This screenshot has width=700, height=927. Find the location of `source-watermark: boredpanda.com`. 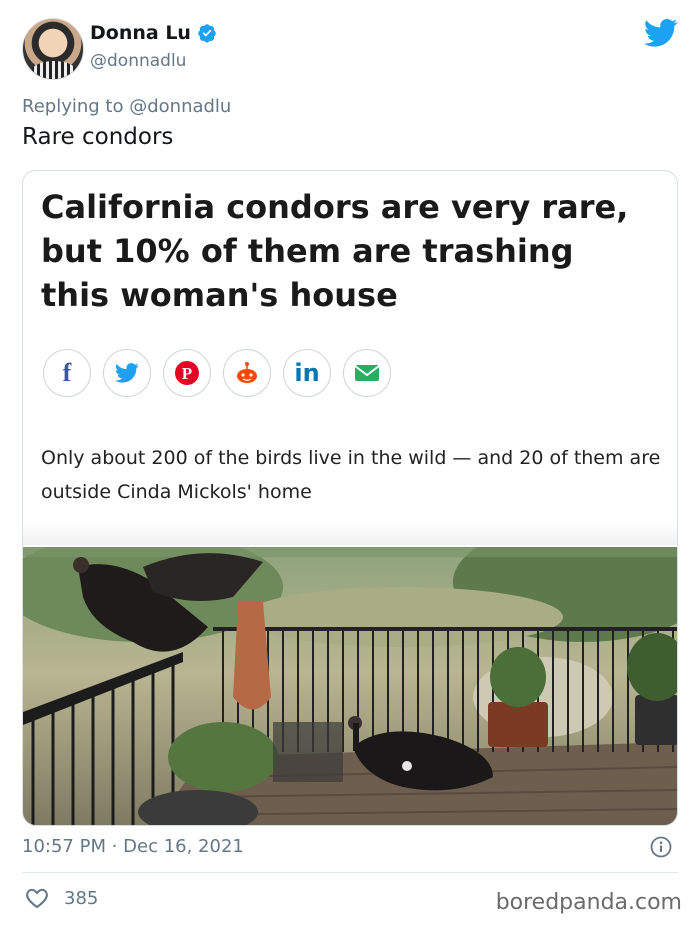

source-watermark: boredpanda.com is located at coordinates (588, 902).